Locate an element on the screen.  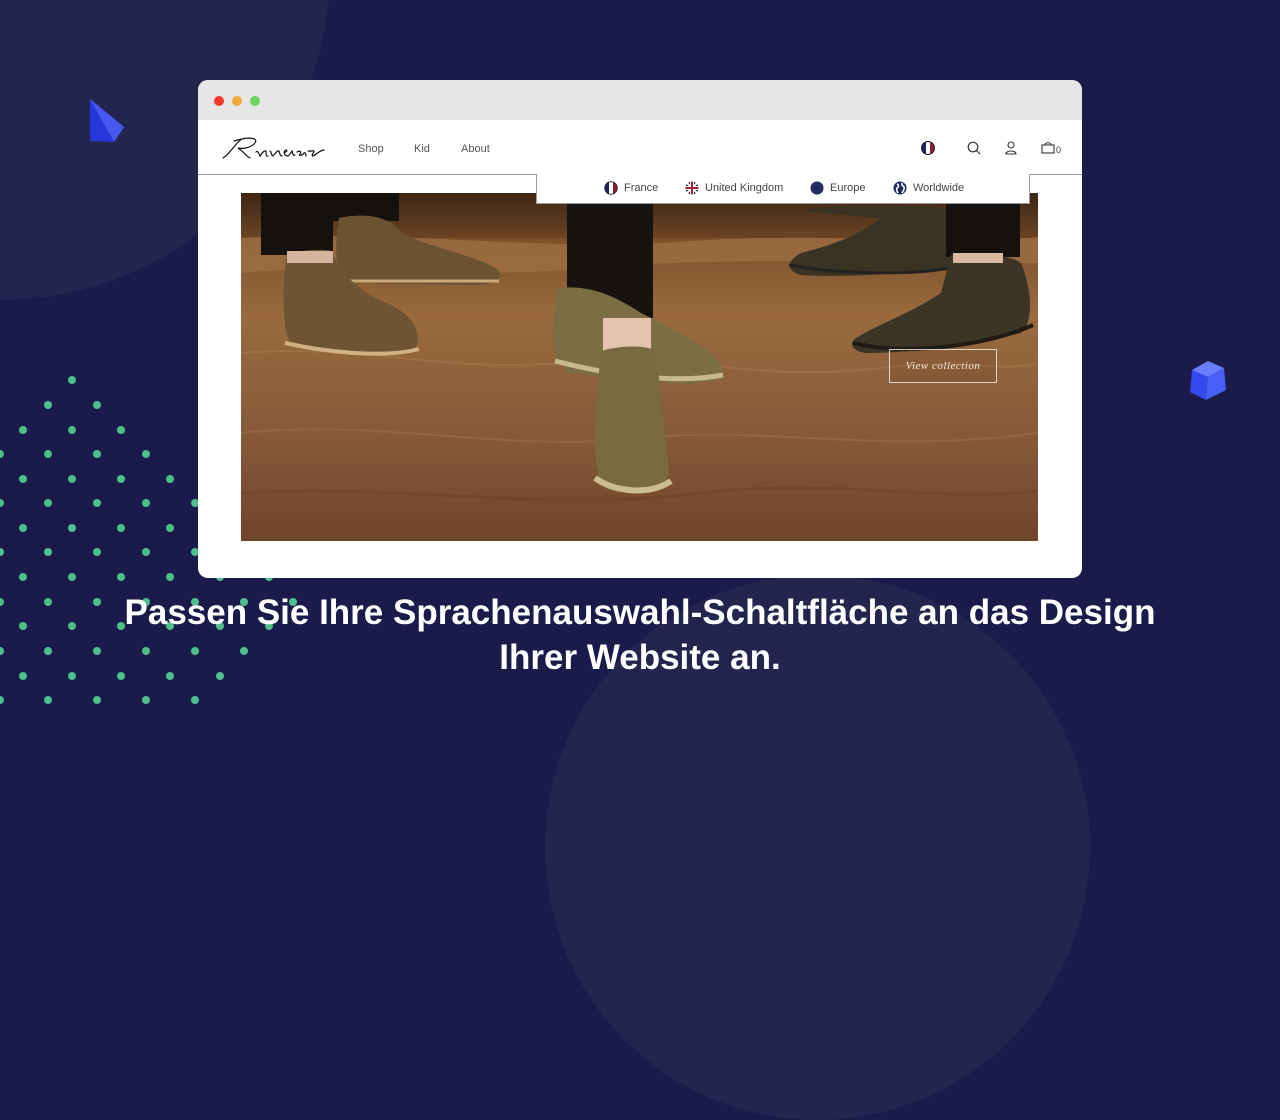
eu-flag-icon is located at coordinates (817, 188).